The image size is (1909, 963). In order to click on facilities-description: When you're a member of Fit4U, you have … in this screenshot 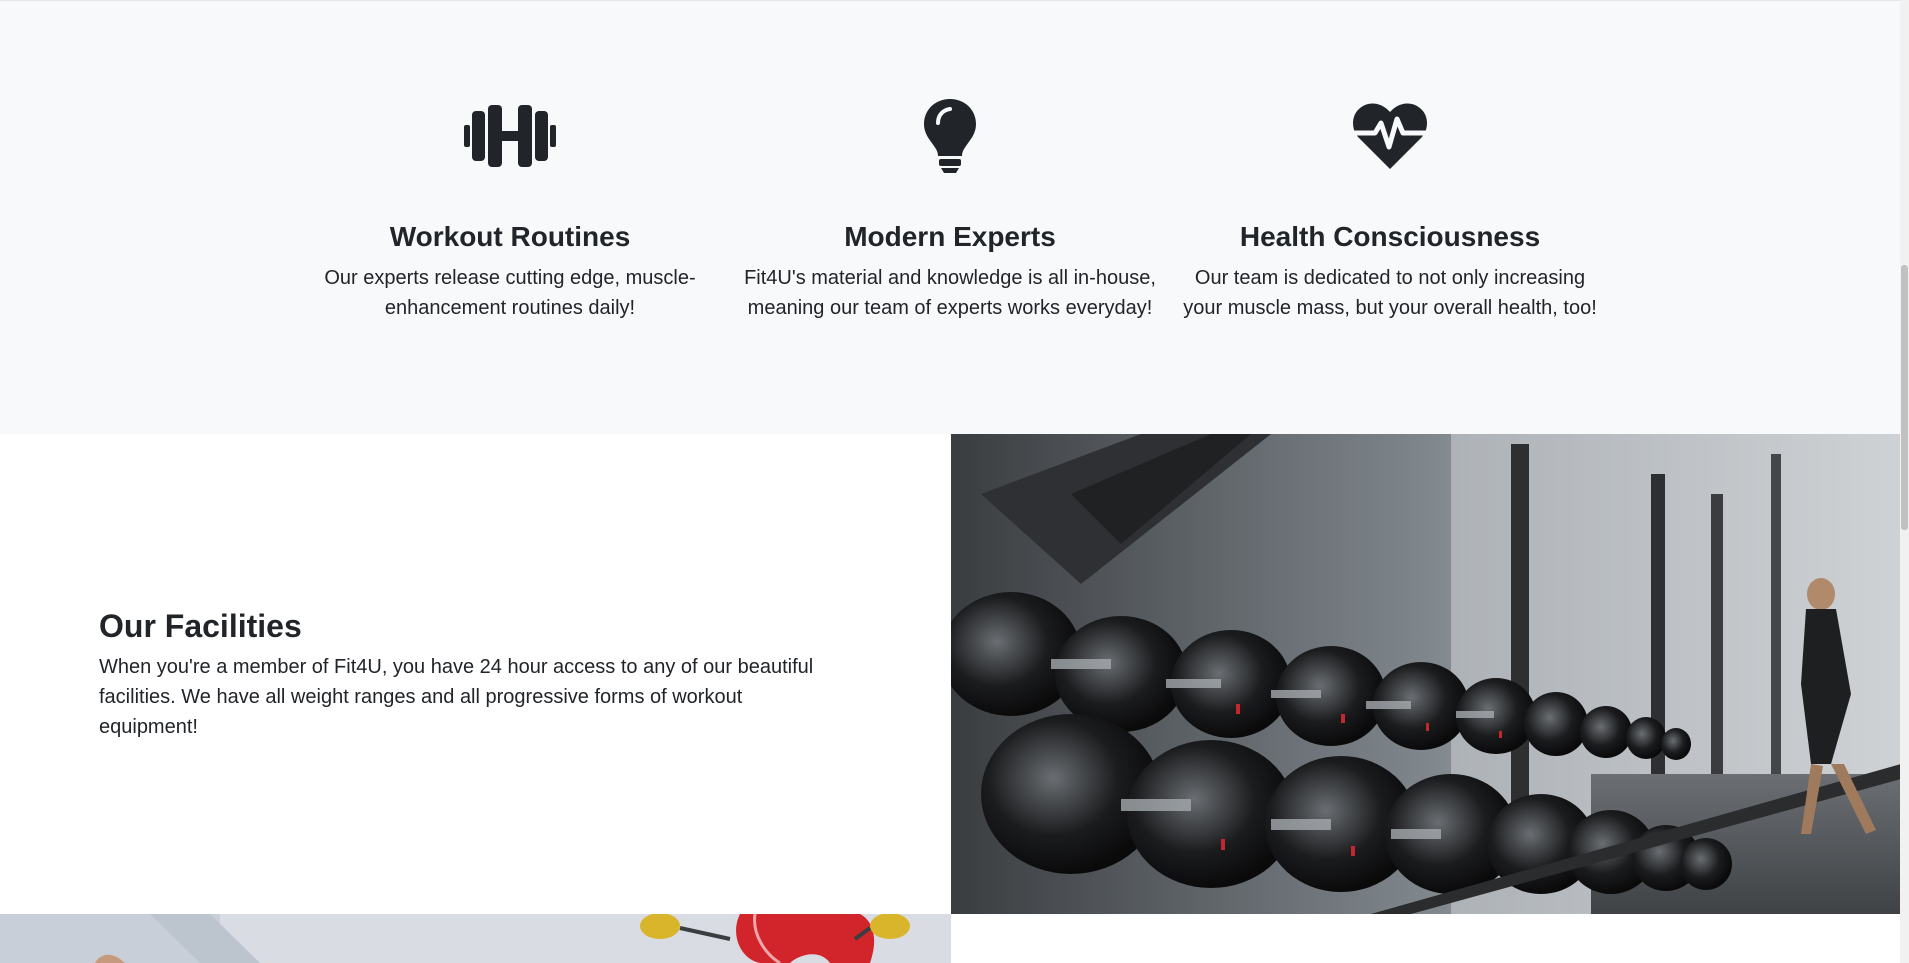, I will do `click(456, 697)`.